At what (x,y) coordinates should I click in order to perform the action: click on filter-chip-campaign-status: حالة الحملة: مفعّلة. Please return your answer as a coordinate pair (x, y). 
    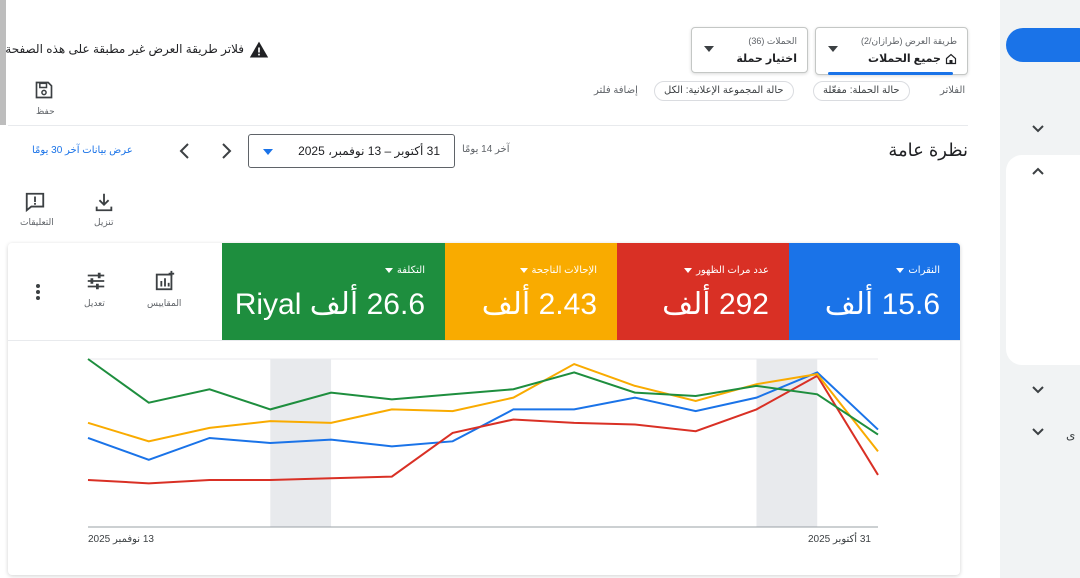
    Looking at the image, I should click on (861, 91).